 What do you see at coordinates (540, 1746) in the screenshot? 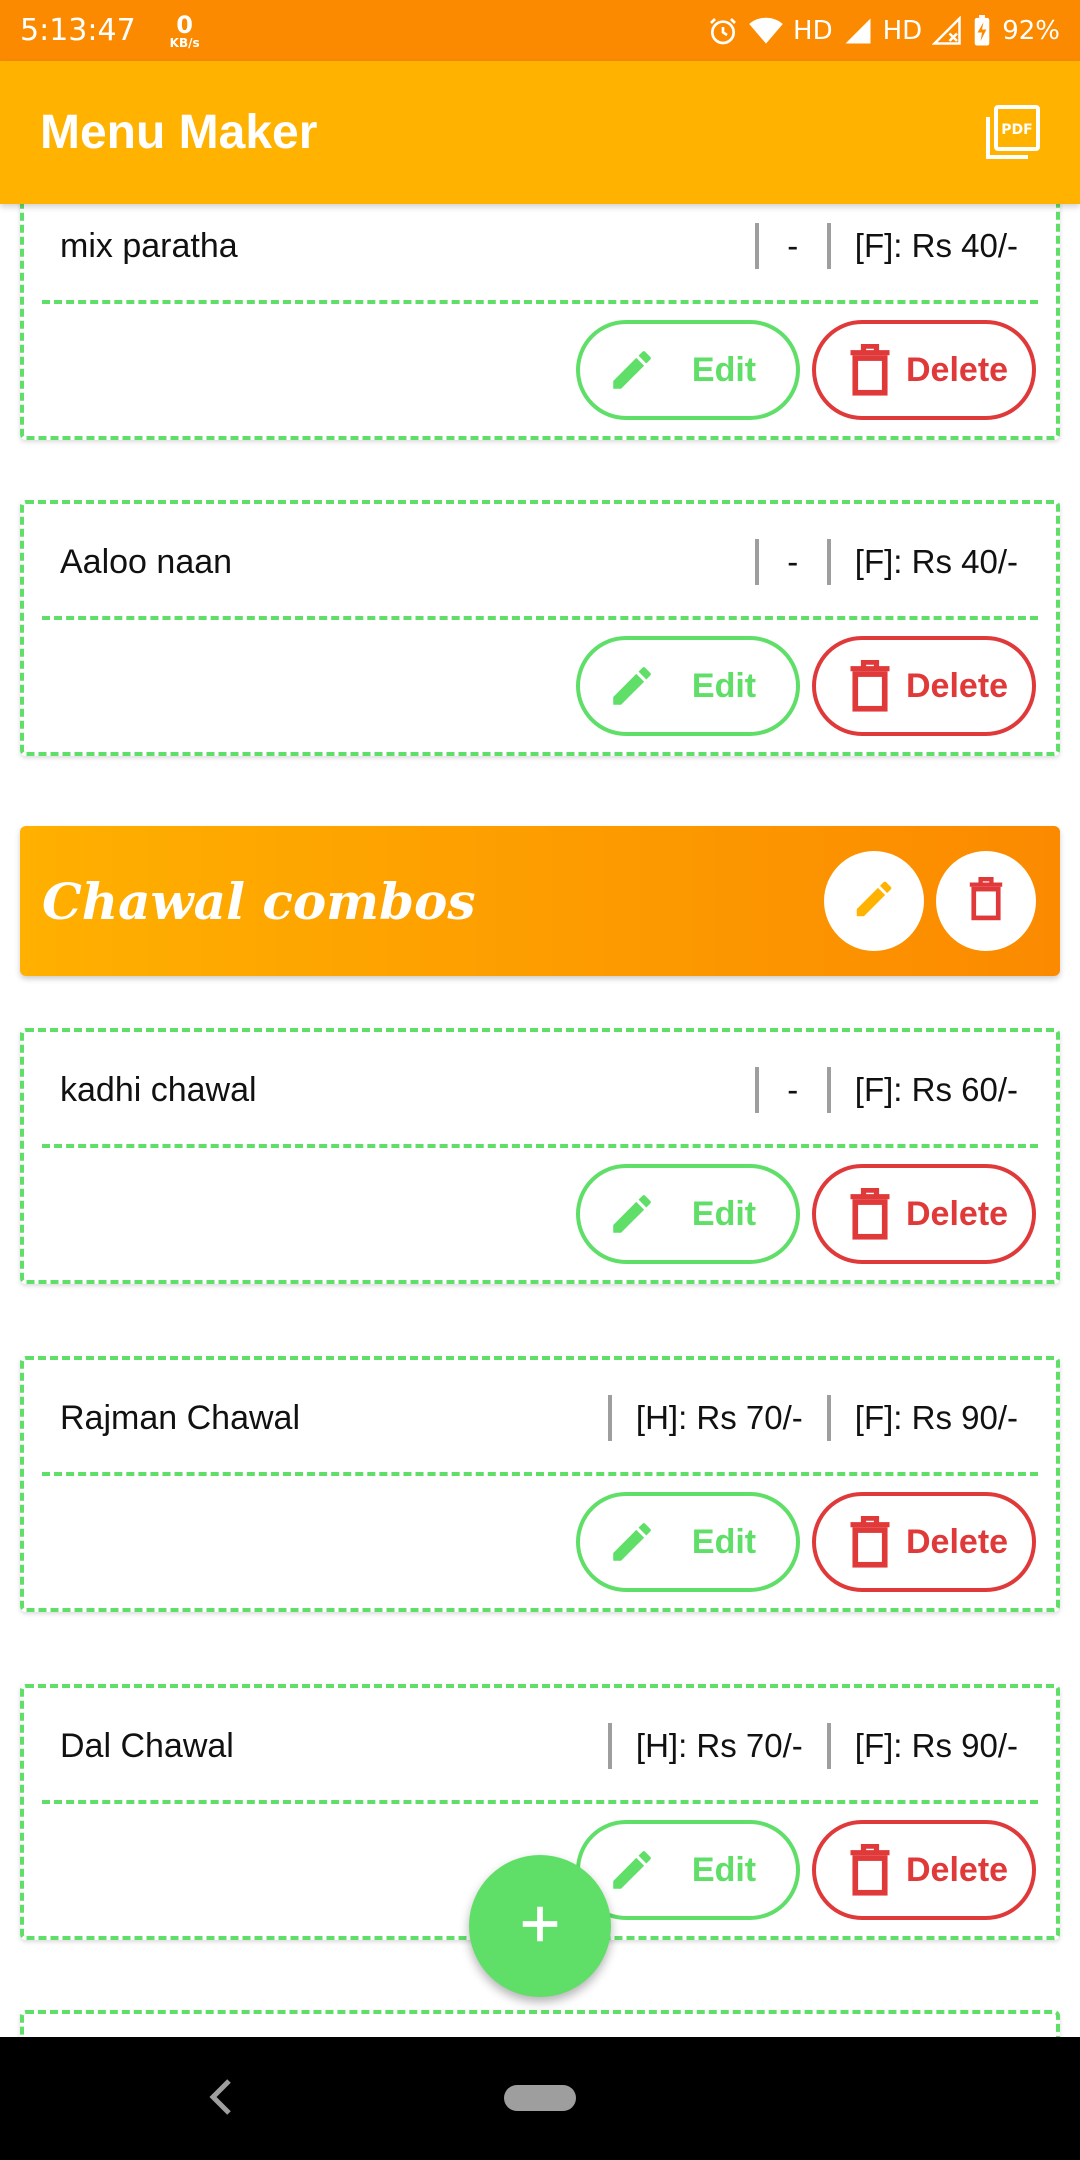
I see `menu-item-row: Dal Chawal [H]: Rs 70/- [F]: Rs 90/-` at bounding box center [540, 1746].